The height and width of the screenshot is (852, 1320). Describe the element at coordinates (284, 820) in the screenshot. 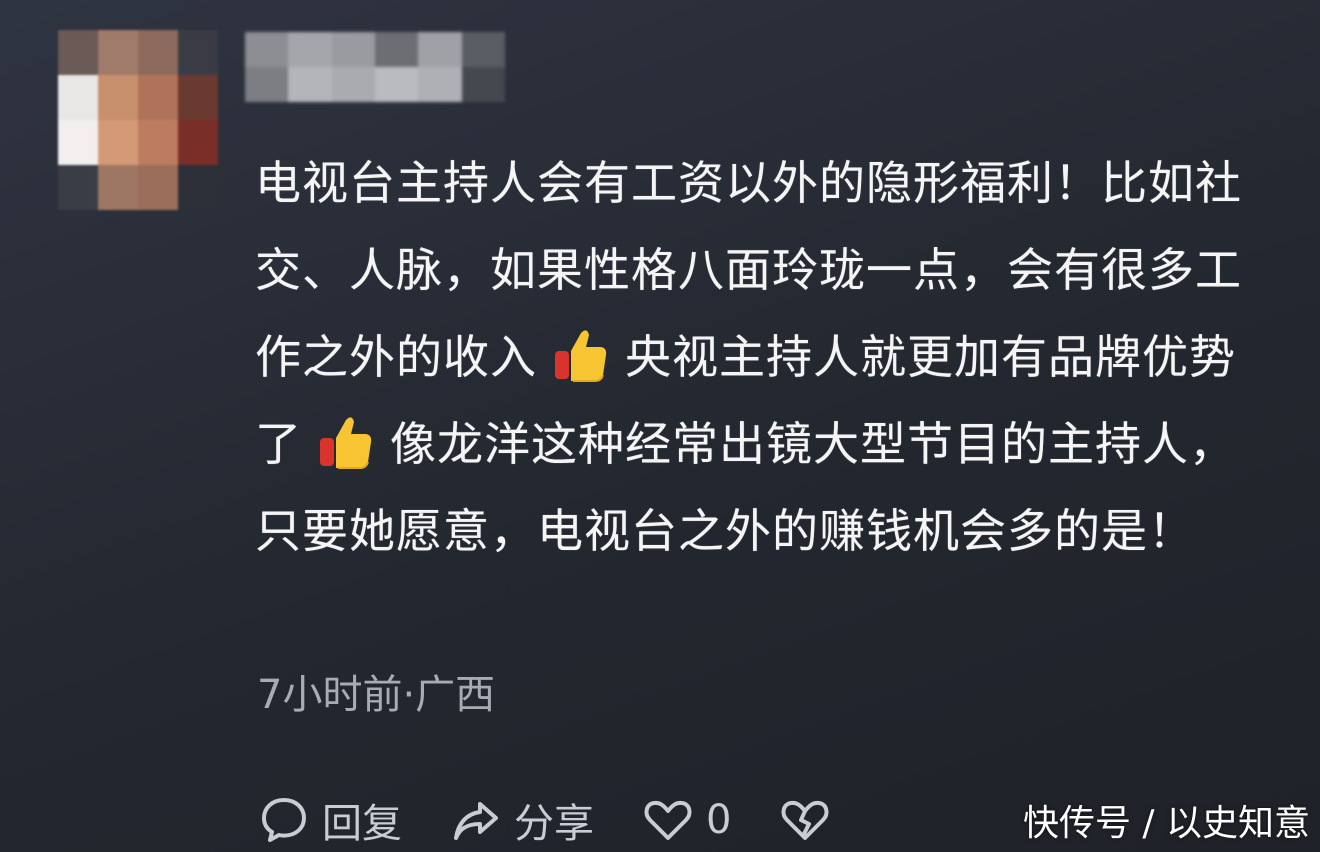

I see `comment-bubble-icon` at that location.